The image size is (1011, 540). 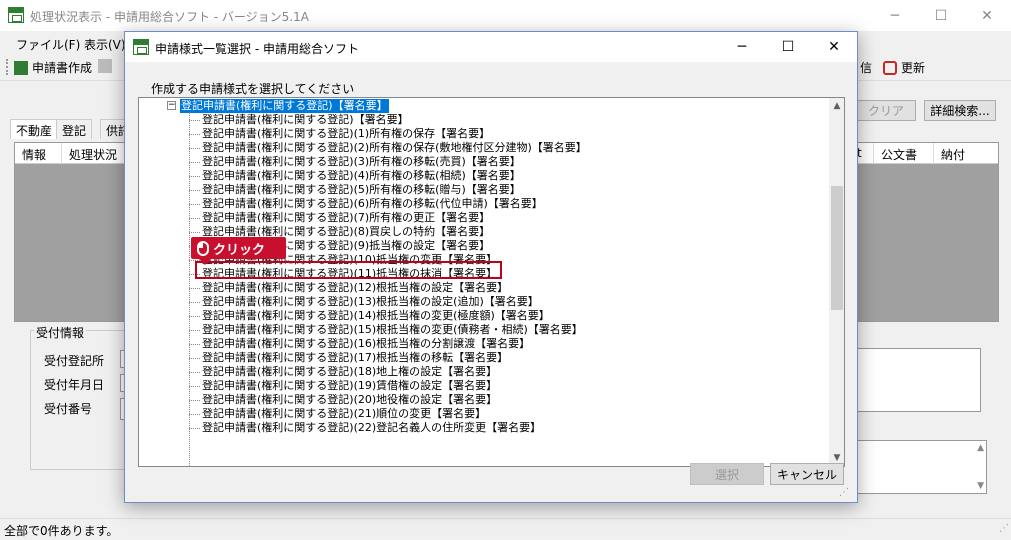 I want to click on tree-item-label: 登記申請書(権利に関する登記)【署名要】, so click(x=305, y=119).